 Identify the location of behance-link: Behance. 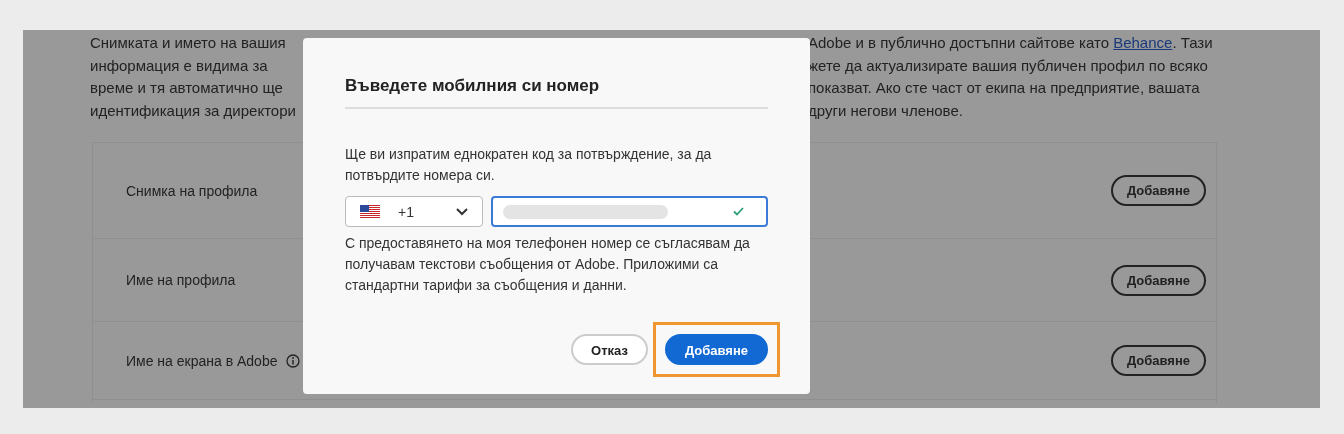
(1143, 42).